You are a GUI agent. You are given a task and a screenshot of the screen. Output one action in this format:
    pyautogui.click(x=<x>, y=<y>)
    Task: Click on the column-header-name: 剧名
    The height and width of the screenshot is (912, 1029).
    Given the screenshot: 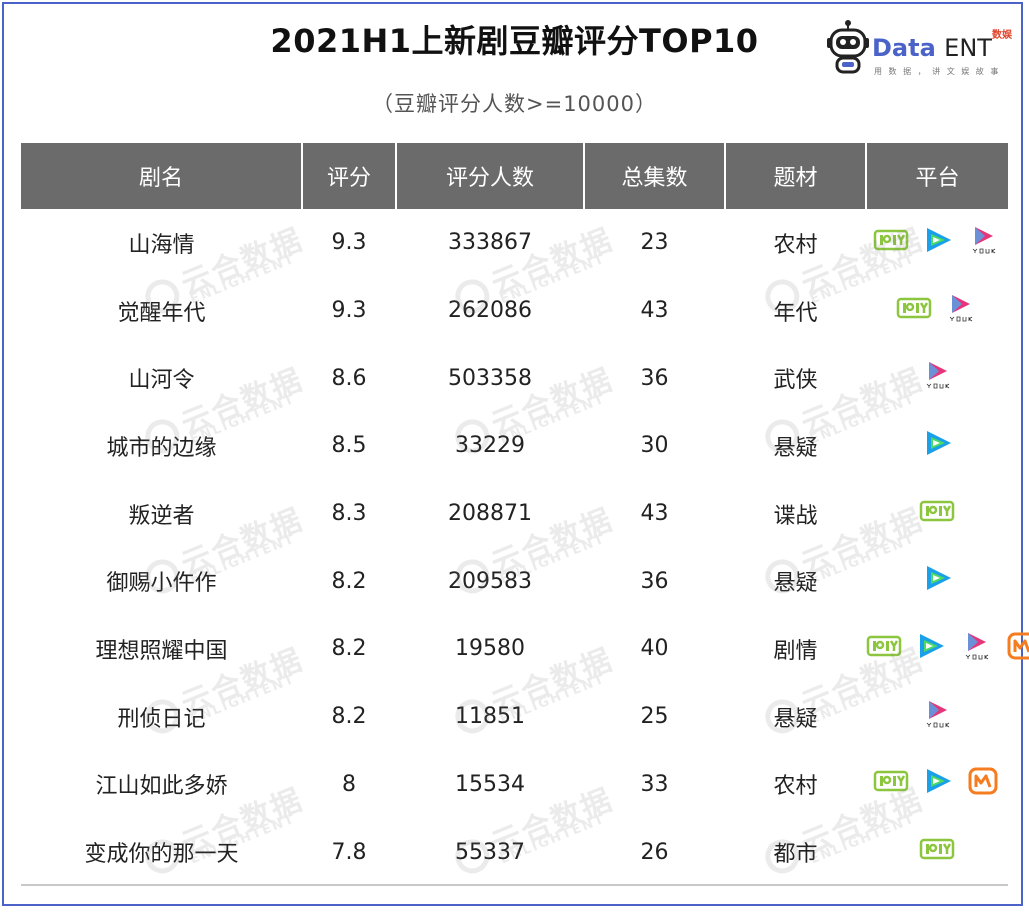 What is the action you would take?
    pyautogui.click(x=162, y=176)
    